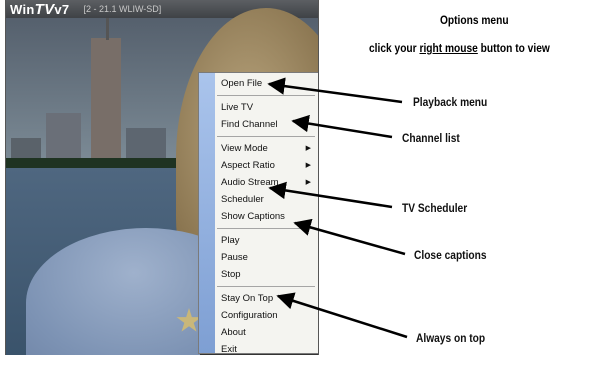  I want to click on menu-item-stop: Stop, so click(268, 274).